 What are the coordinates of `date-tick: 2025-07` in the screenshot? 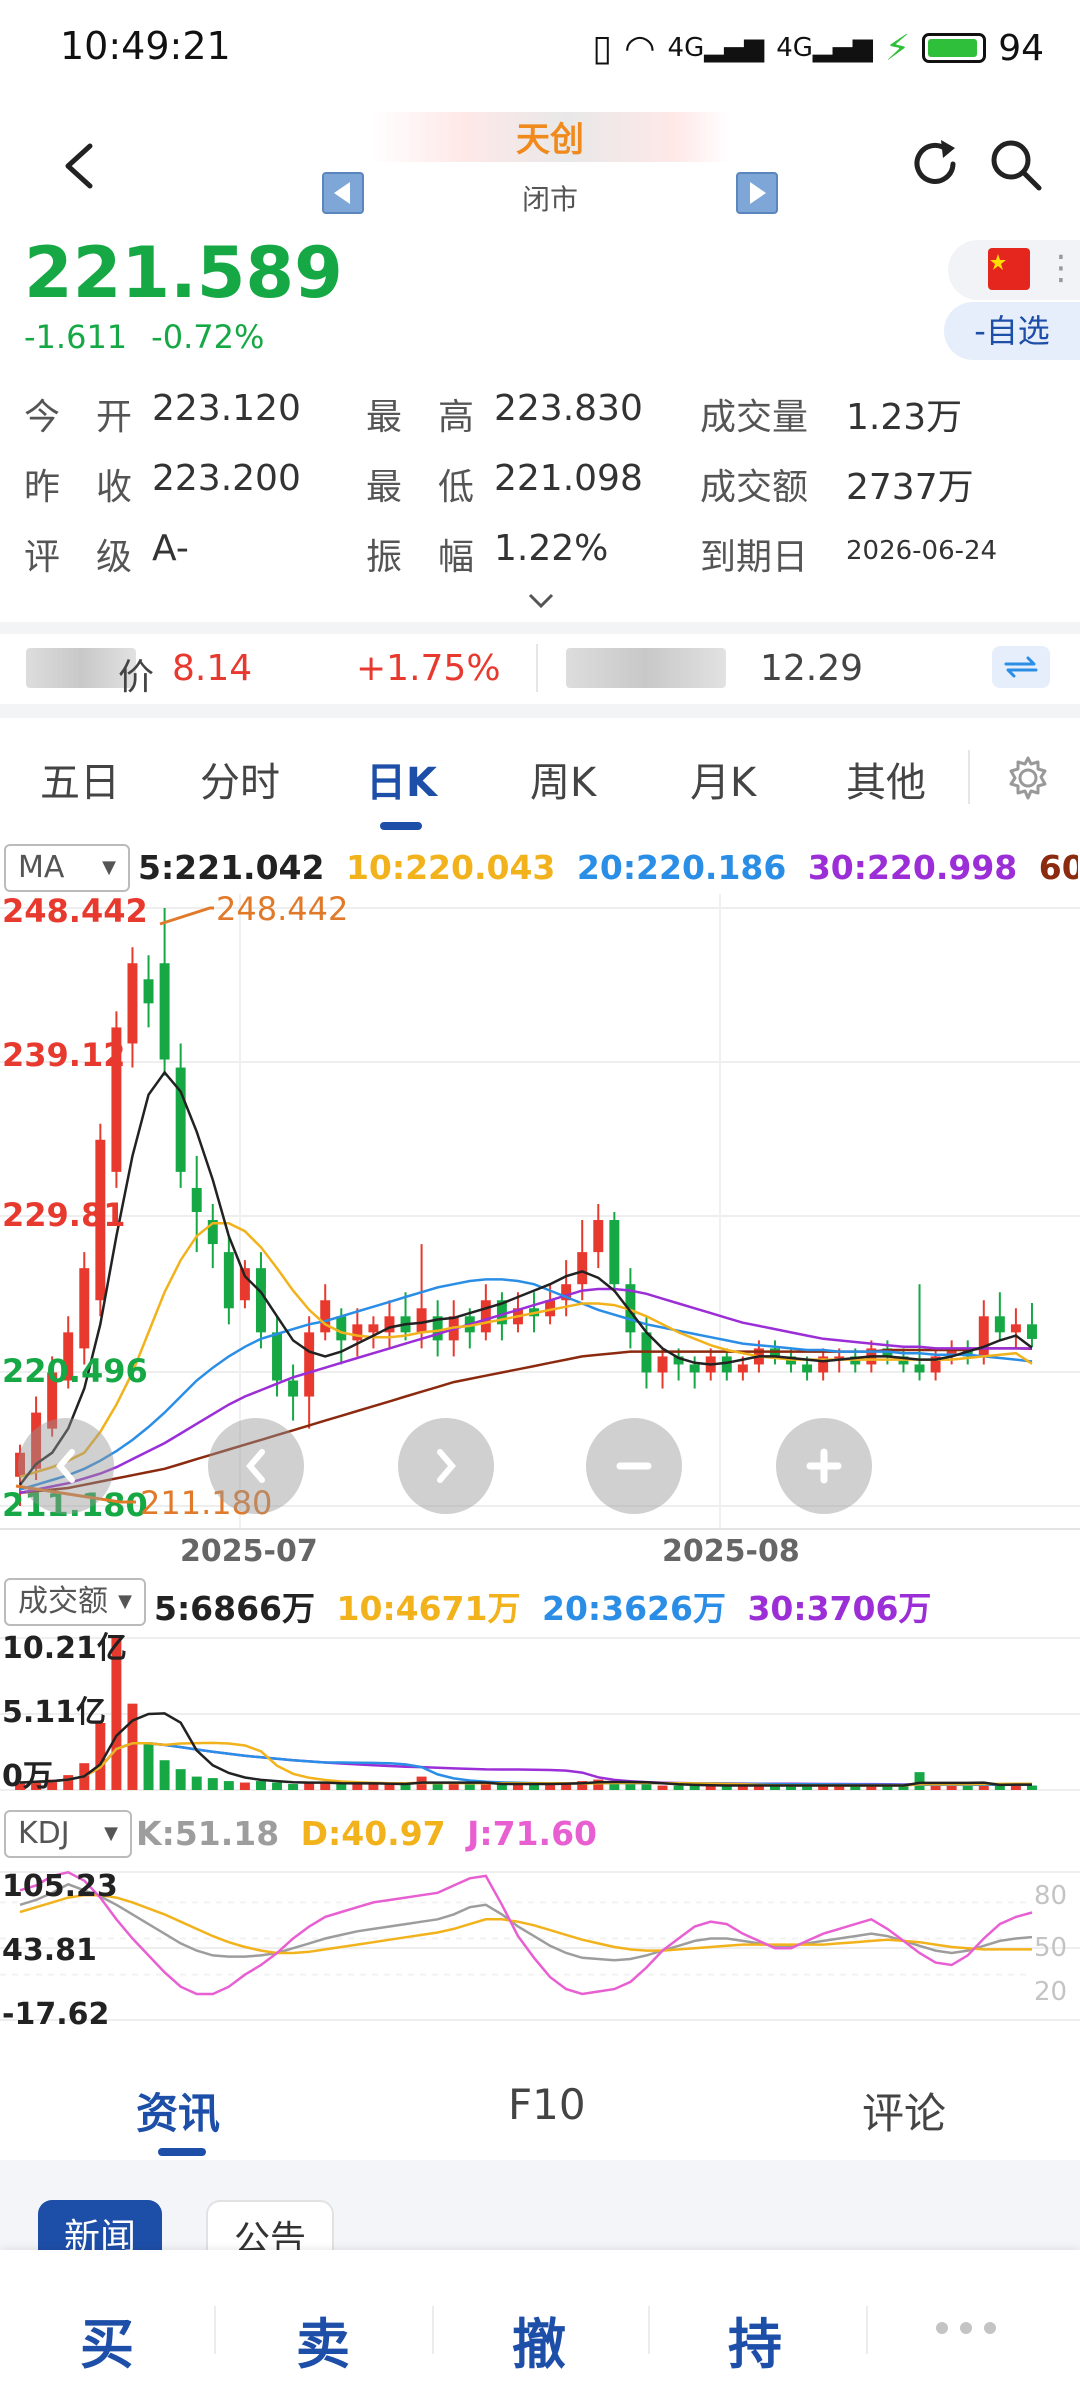 It's located at (249, 1551).